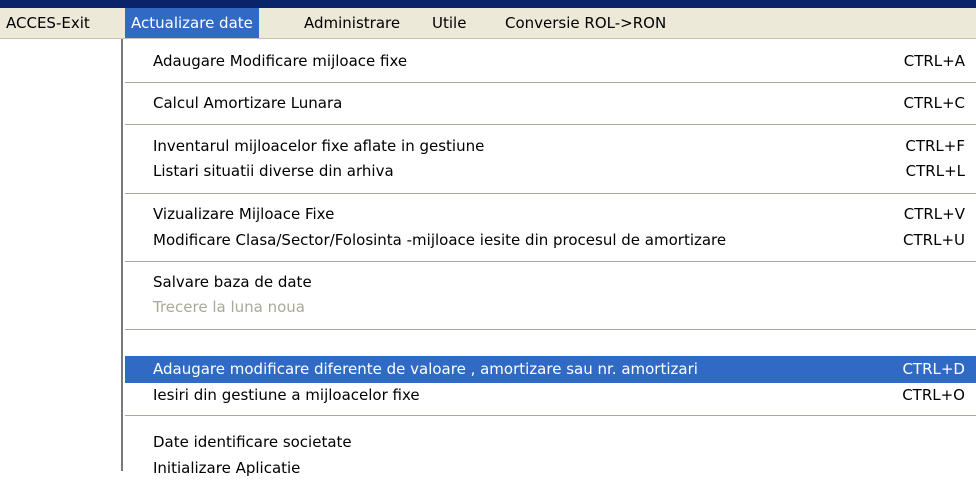 The width and height of the screenshot is (976, 501). What do you see at coordinates (935, 171) in the screenshot?
I see `menu-item-shortcut: CTRL+L` at bounding box center [935, 171].